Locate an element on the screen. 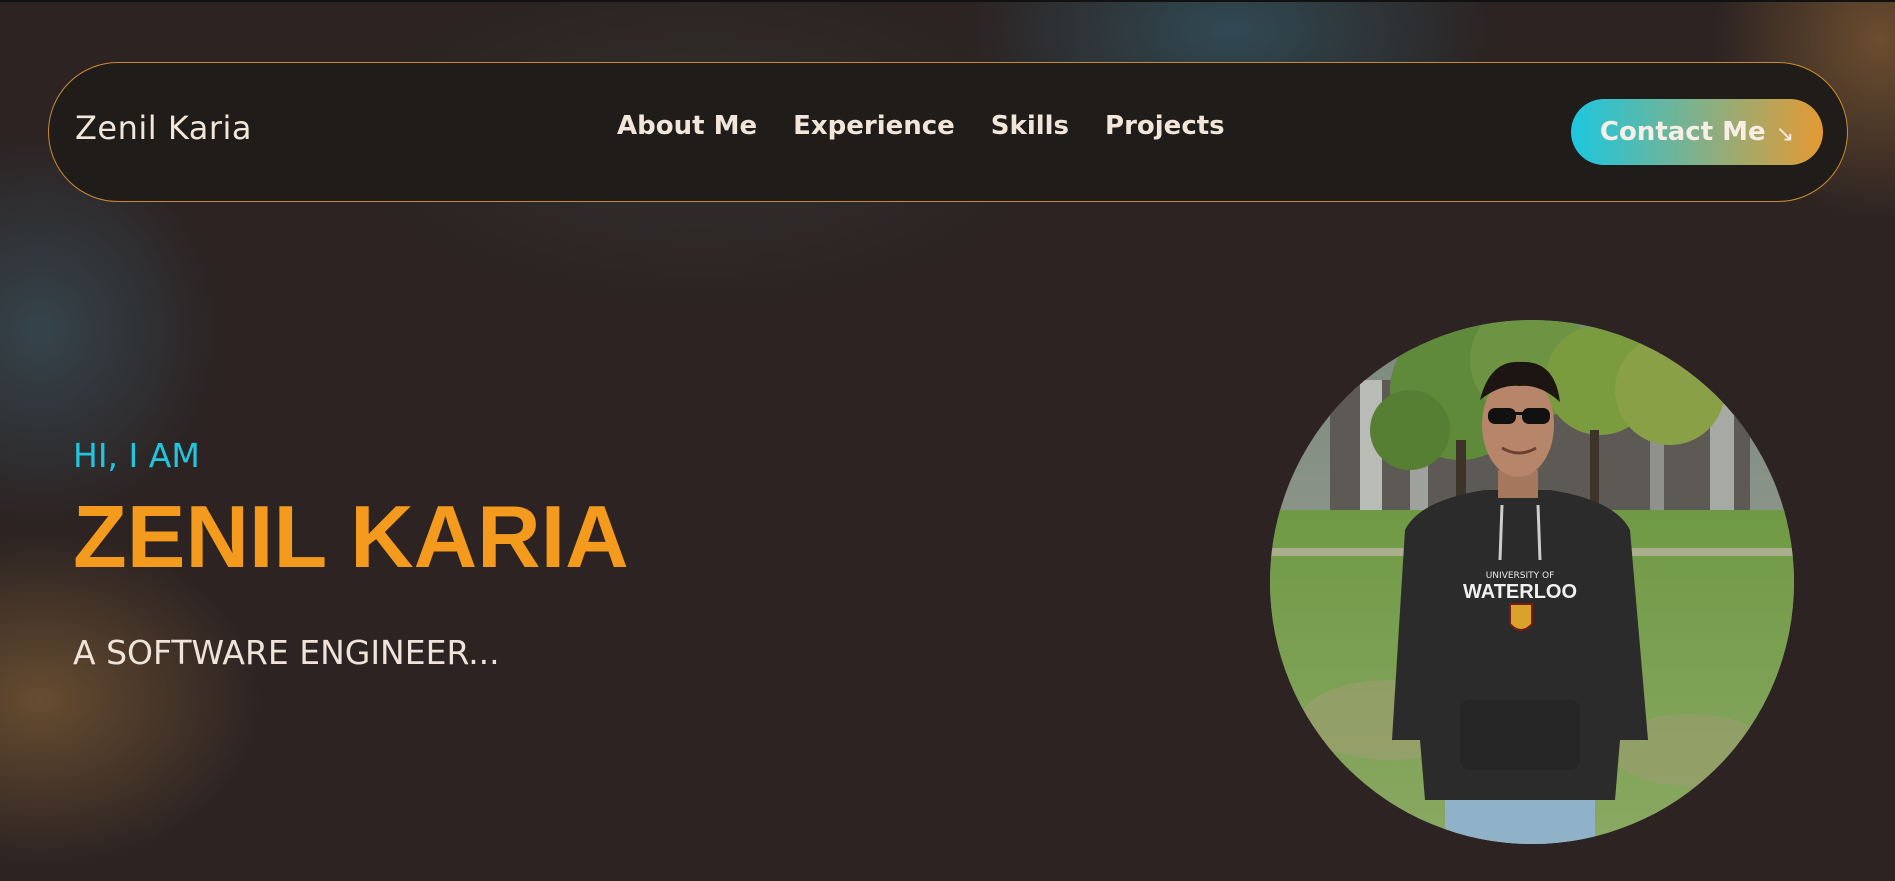  hero-name: ZENIL KARIA is located at coordinates (351, 536).